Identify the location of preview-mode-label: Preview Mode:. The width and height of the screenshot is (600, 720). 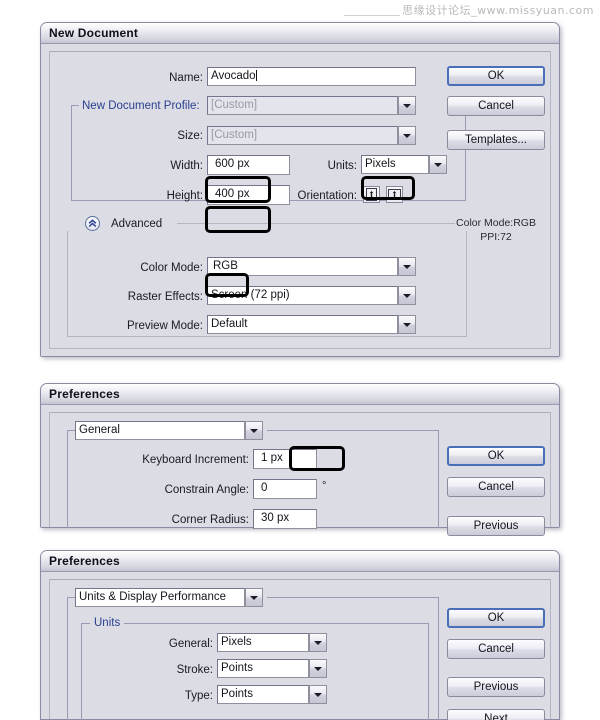
(164, 326).